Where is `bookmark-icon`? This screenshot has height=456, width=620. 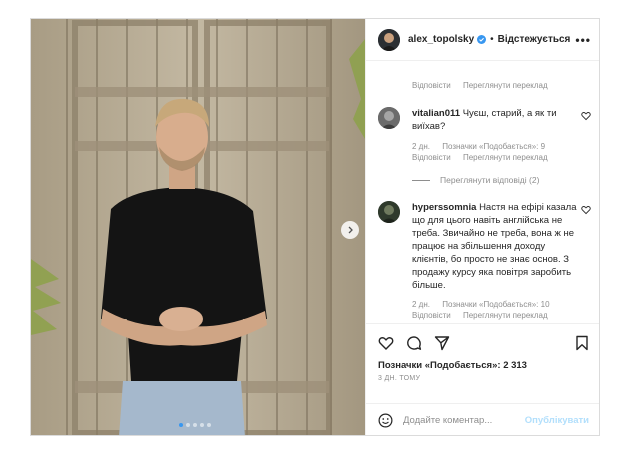 bookmark-icon is located at coordinates (582, 343).